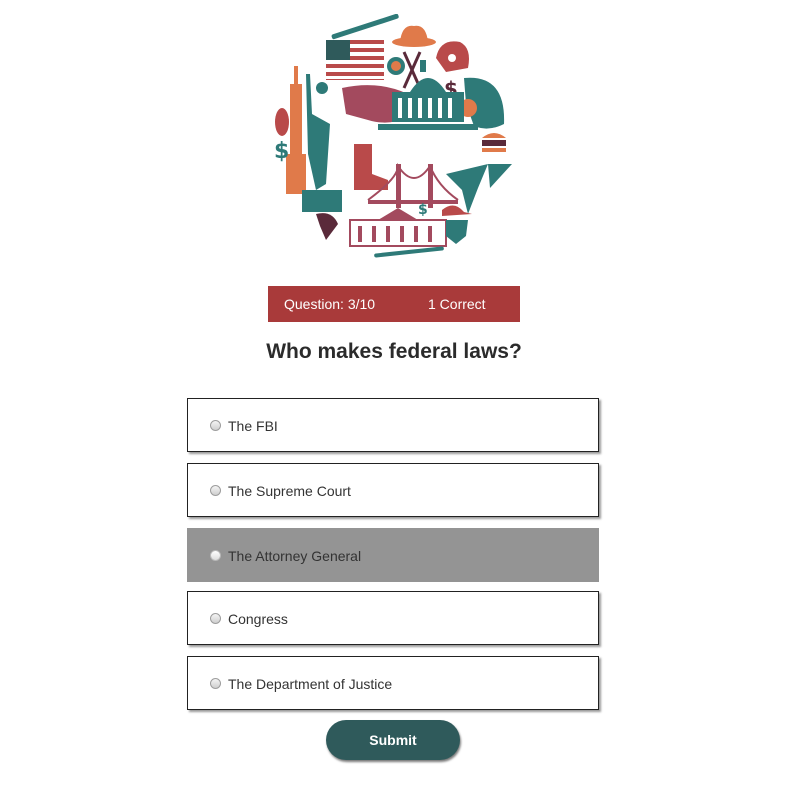 The image size is (788, 788). I want to click on answer-option-congress: Congress, so click(393, 618).